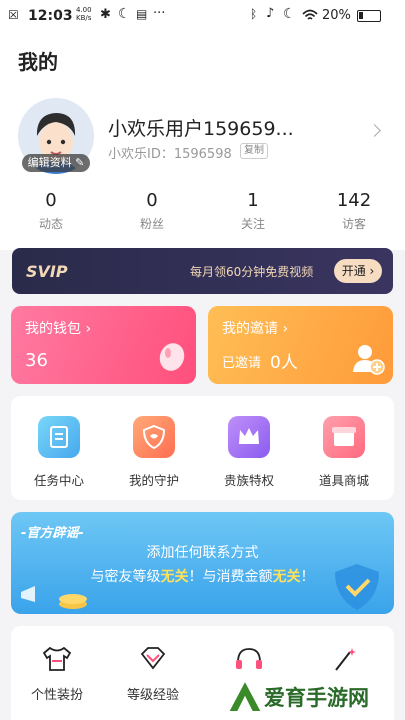  Describe the element at coordinates (58, 480) in the screenshot. I see `feature-label: 任务中心` at that location.